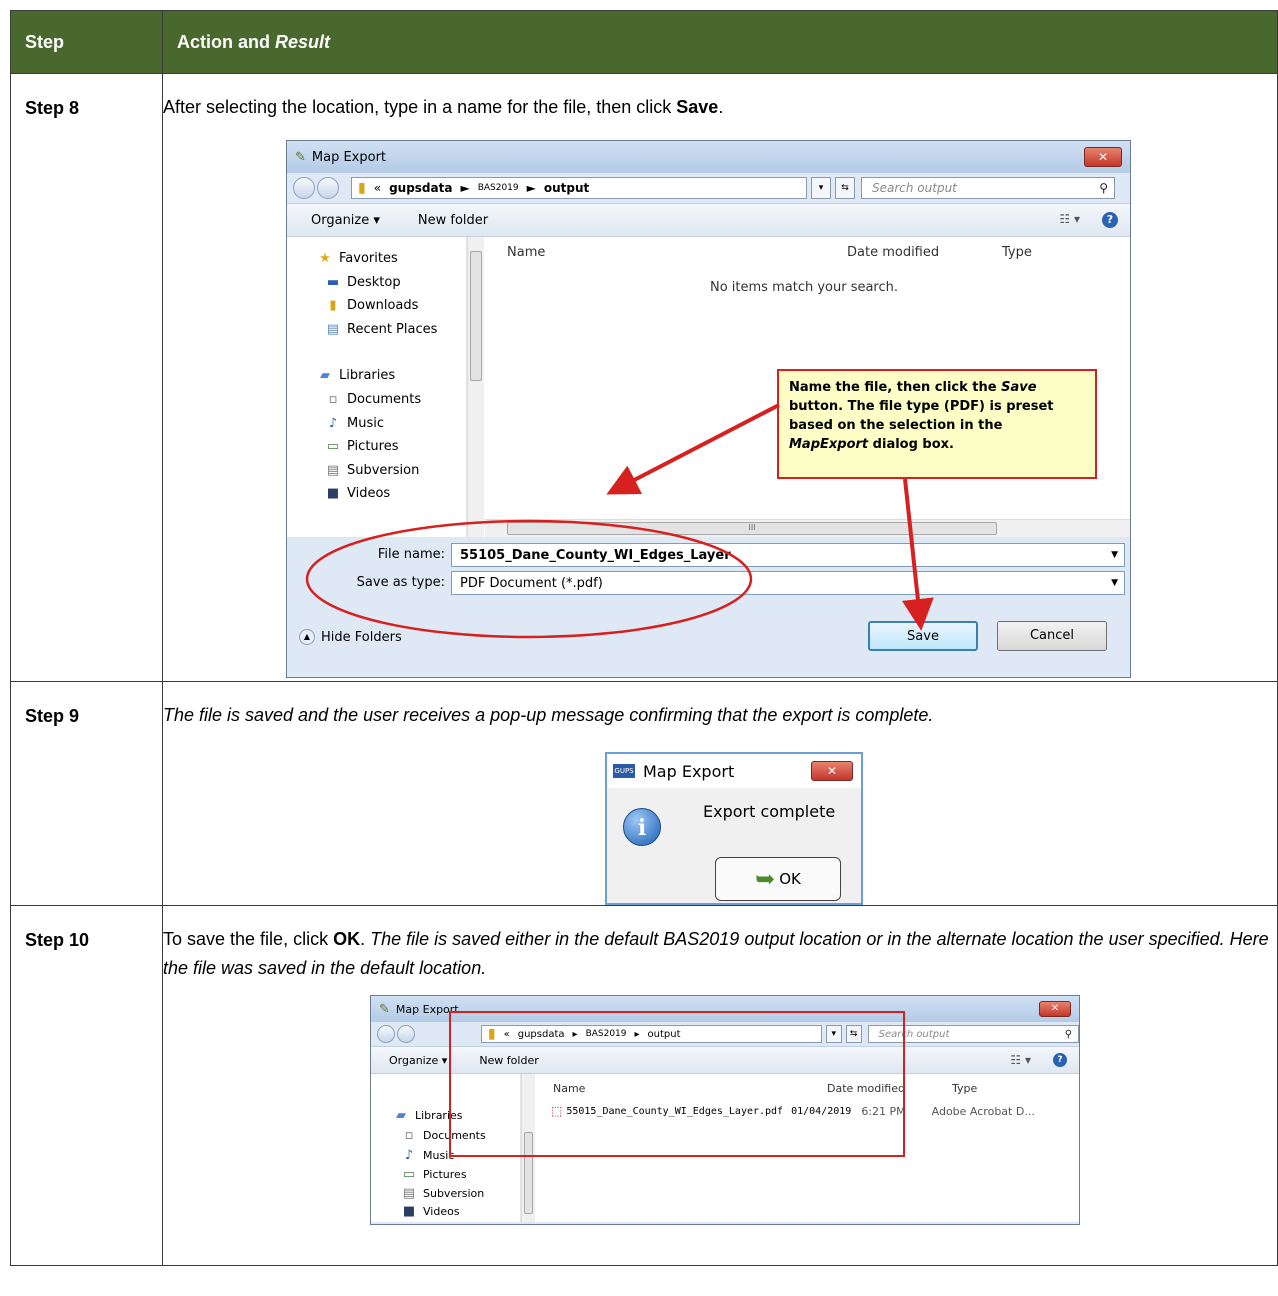  I want to click on videos-icon: ■, so click(409, 1211).